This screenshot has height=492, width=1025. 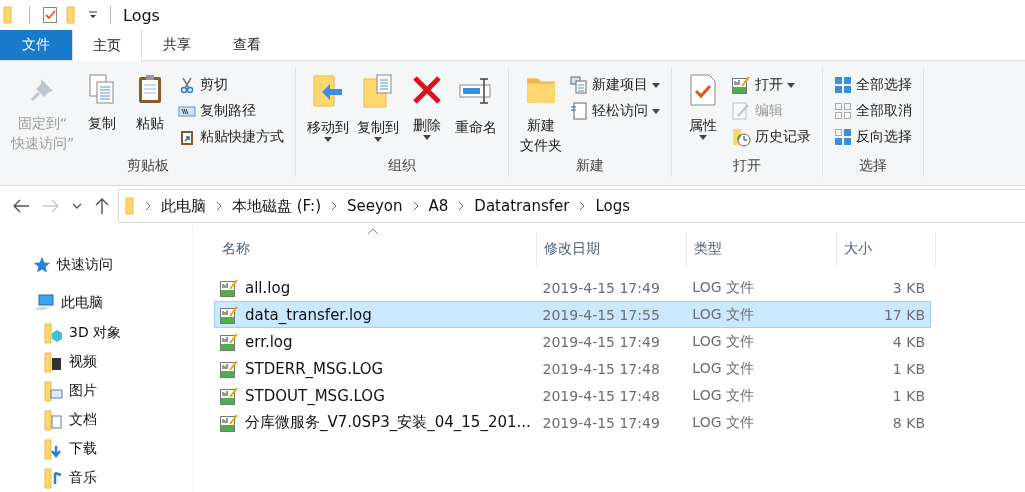 I want to click on ribbon-tab: 文件, so click(x=36, y=45).